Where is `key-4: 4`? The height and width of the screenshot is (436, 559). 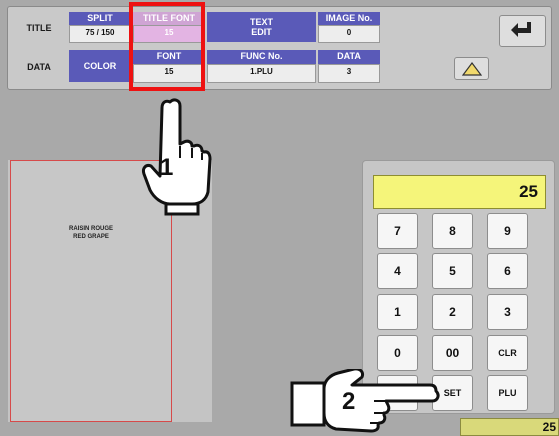 key-4: 4 is located at coordinates (397, 271).